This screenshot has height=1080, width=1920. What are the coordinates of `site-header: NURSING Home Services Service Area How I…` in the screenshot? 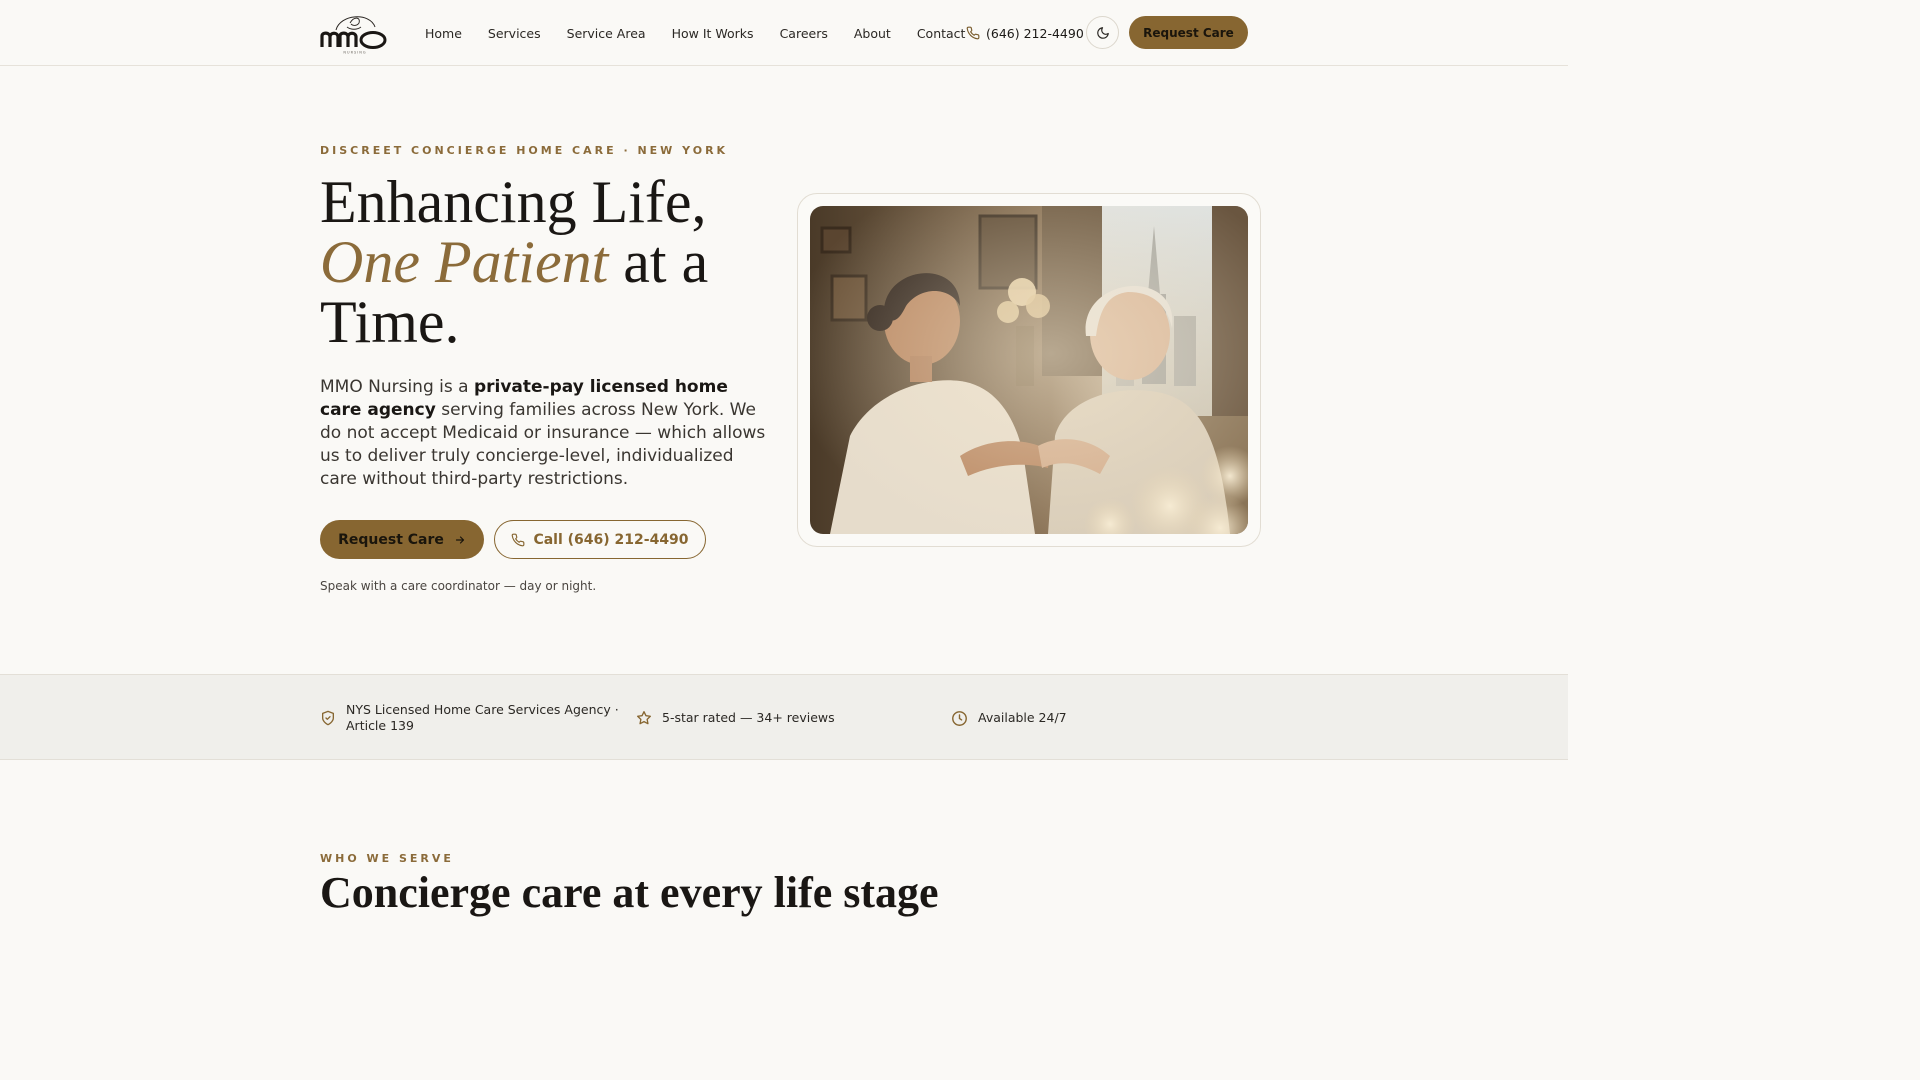 It's located at (784, 33).